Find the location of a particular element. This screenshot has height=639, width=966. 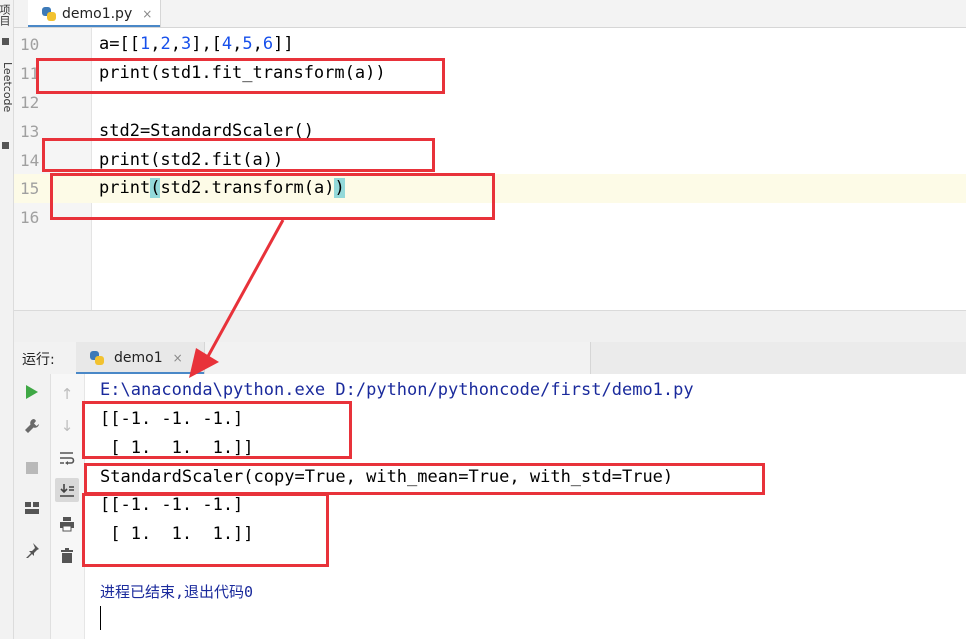

annotation-arrow is located at coordinates (237, 298).